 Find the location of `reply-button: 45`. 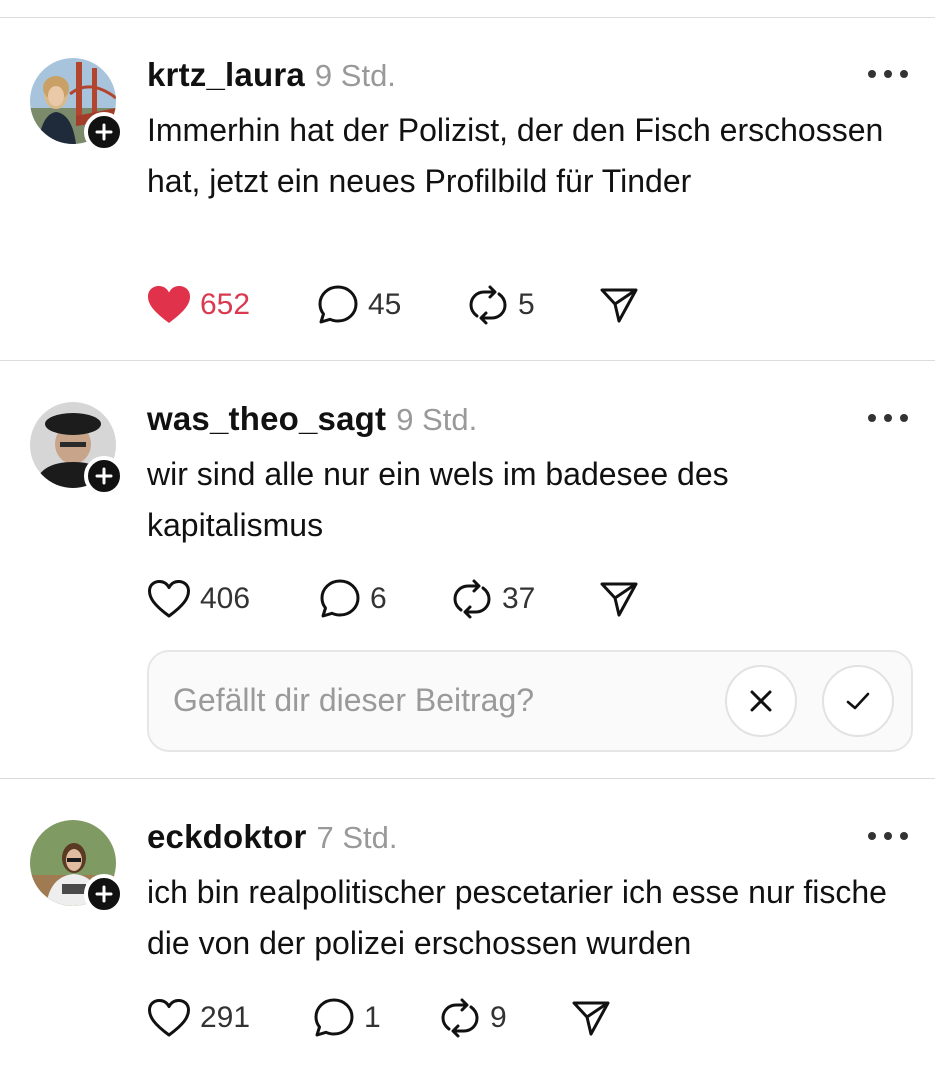

reply-button: 45 is located at coordinates (359, 305).